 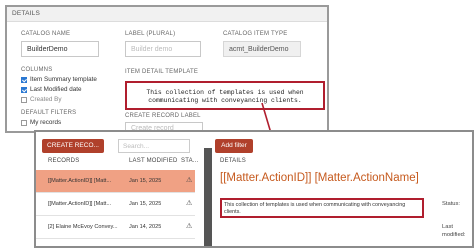 What do you see at coordinates (451, 204) in the screenshot?
I see `status-label: Status:` at bounding box center [451, 204].